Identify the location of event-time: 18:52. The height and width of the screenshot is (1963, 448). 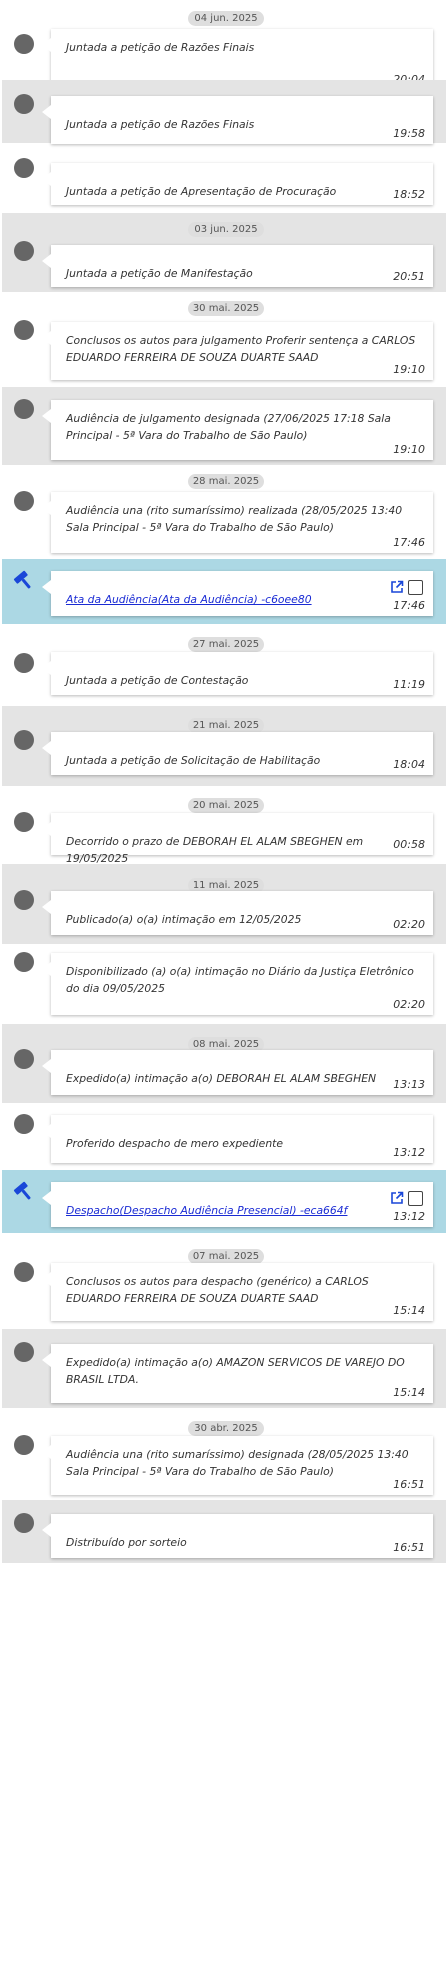
(409, 194).